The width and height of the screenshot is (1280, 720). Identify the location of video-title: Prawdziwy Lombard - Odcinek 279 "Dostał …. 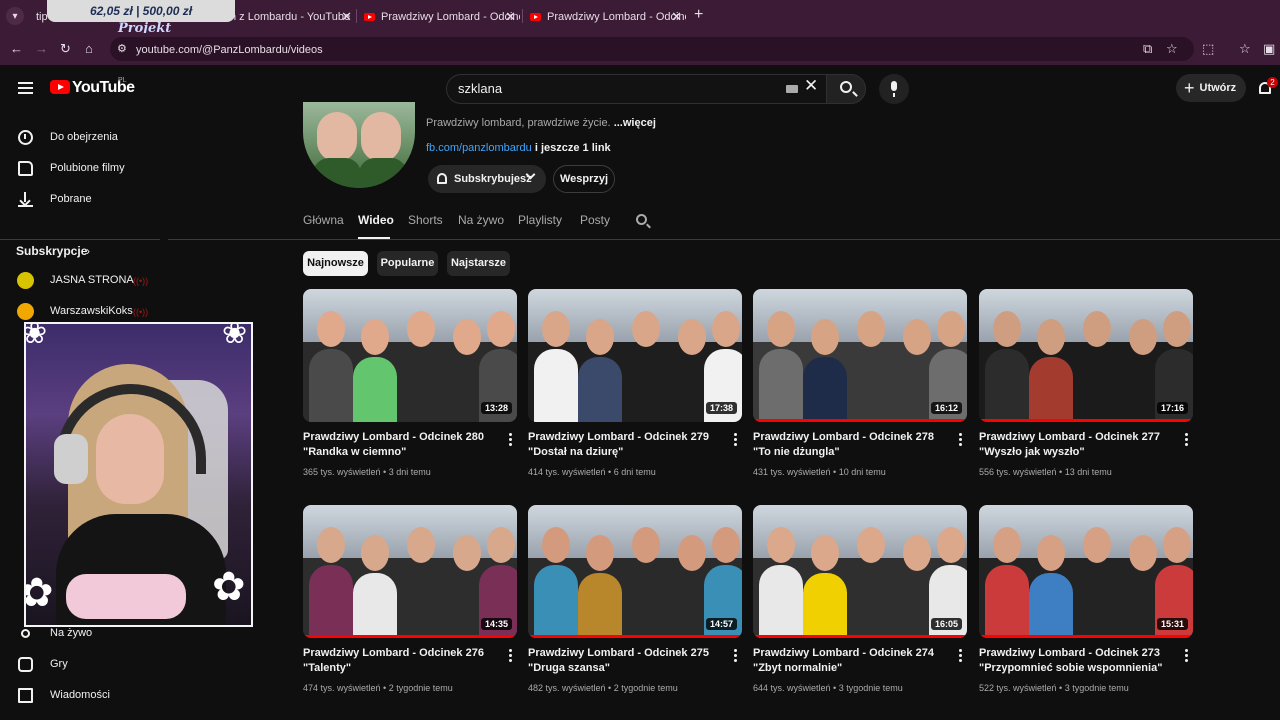
(626, 445).